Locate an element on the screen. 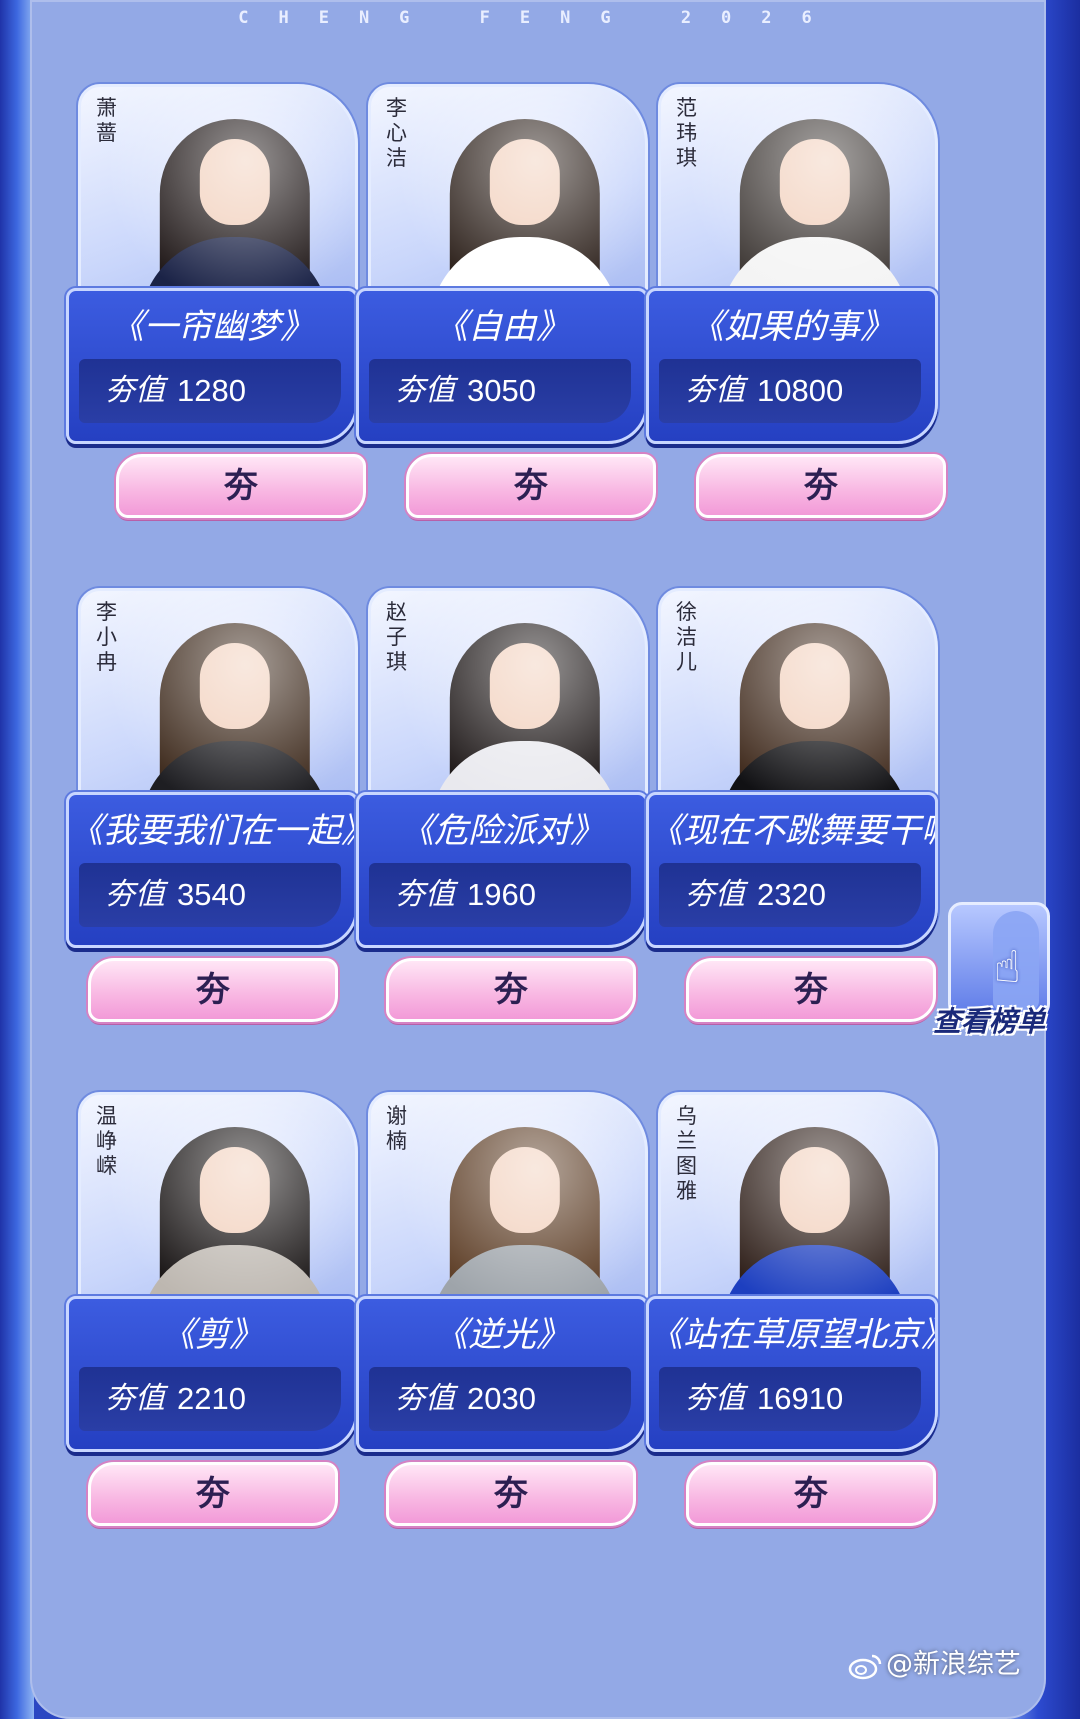  song-title: 《一帘幽梦》 is located at coordinates (212, 327).